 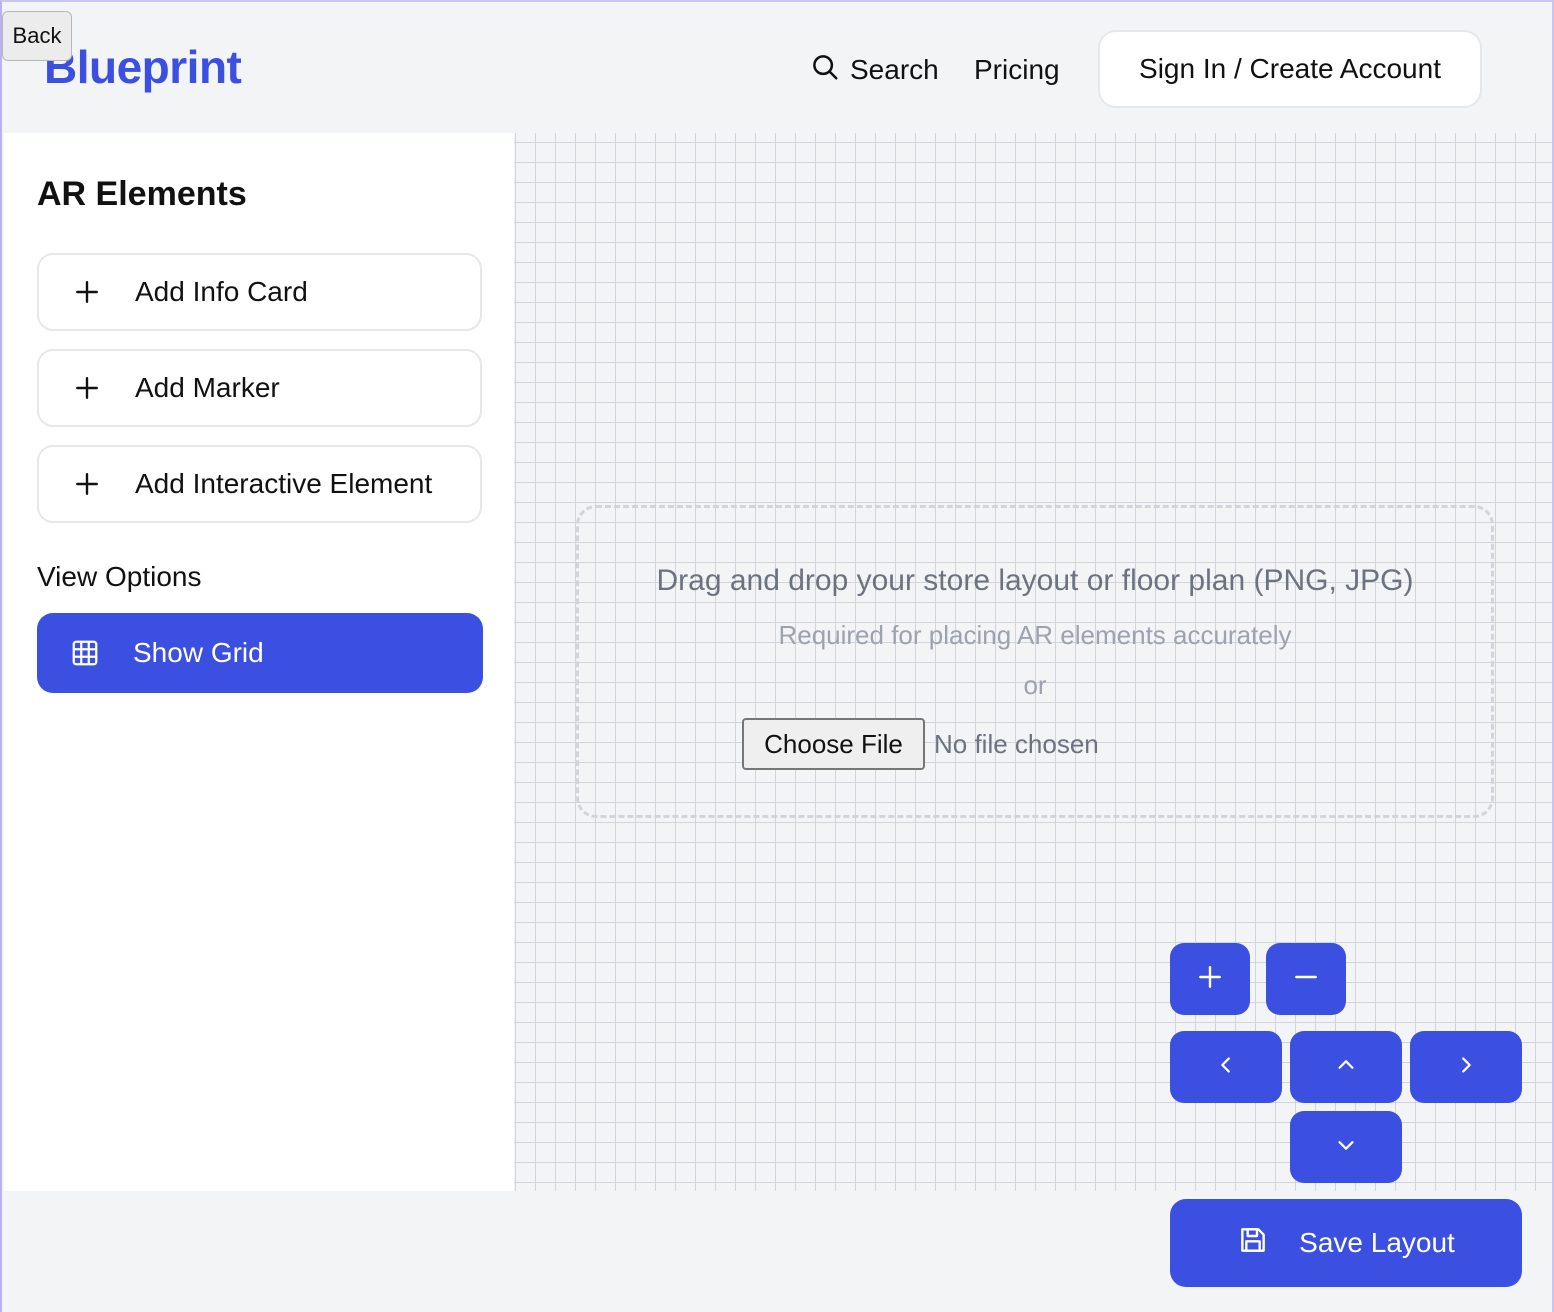 I want to click on add-interactive-element-button: Add Interactive Element, so click(x=259, y=484).